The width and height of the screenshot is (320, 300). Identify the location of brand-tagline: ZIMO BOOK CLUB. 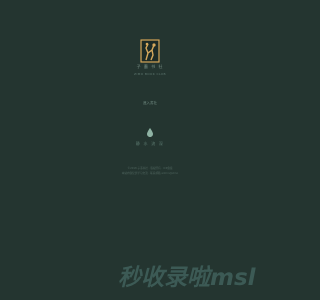
(150, 74).